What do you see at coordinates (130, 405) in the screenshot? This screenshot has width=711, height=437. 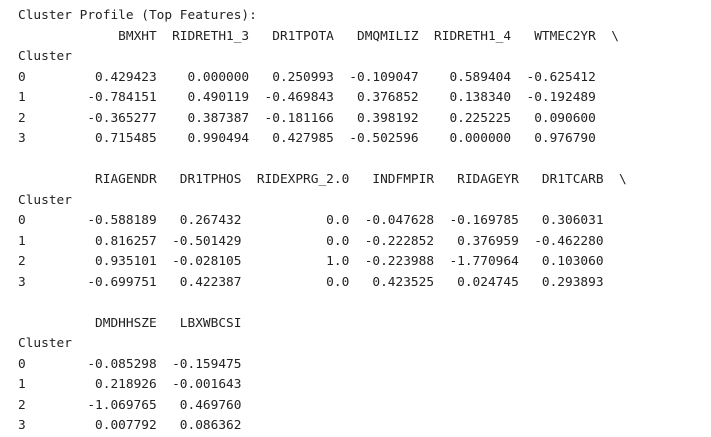 I see `table-row: 2 -1.069765 0.469760` at bounding box center [130, 405].